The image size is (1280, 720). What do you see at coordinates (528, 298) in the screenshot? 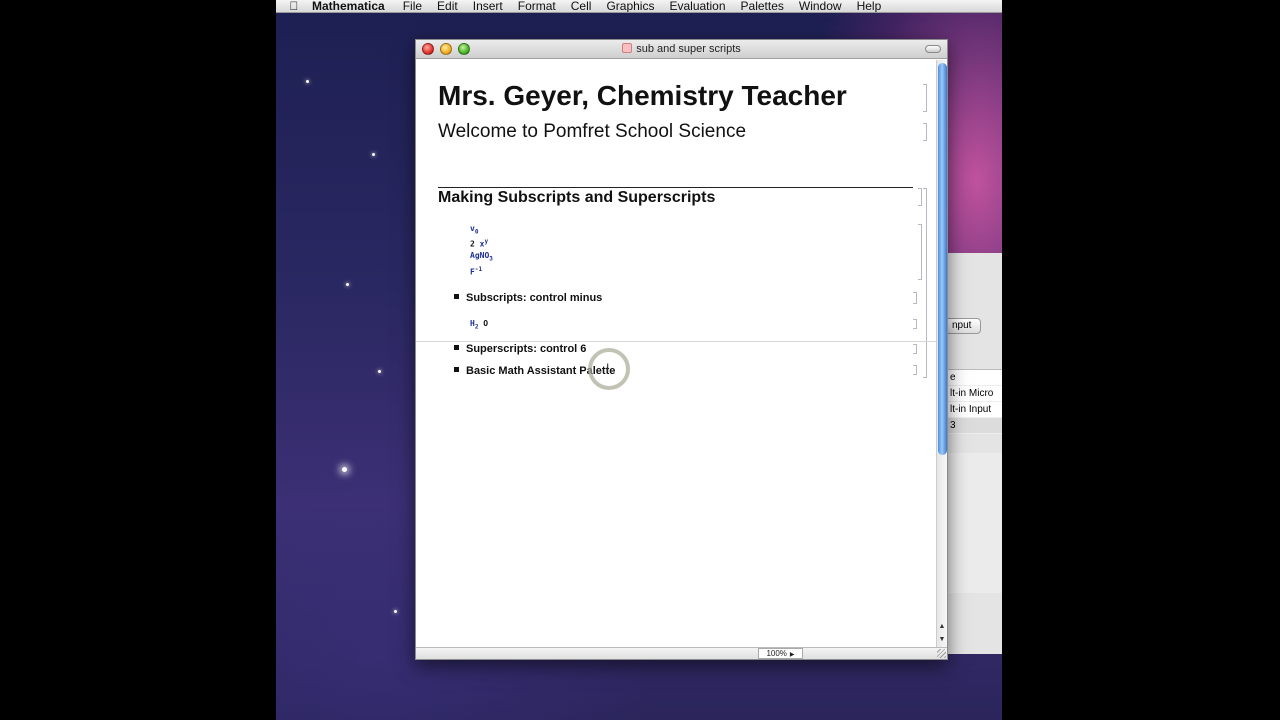
I see `item-subscripts: Subscripts: control minus` at bounding box center [528, 298].